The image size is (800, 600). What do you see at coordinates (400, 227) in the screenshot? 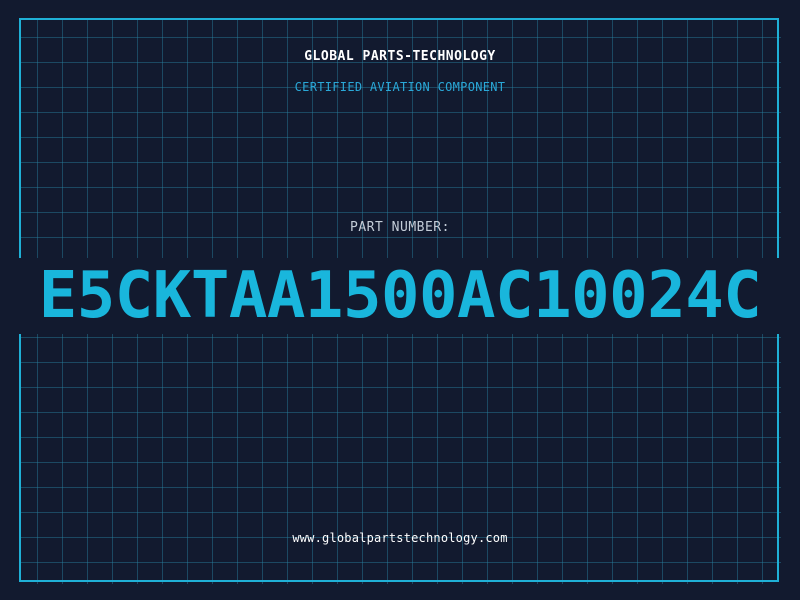
I see `part-number-label: PART NUMBER:` at bounding box center [400, 227].